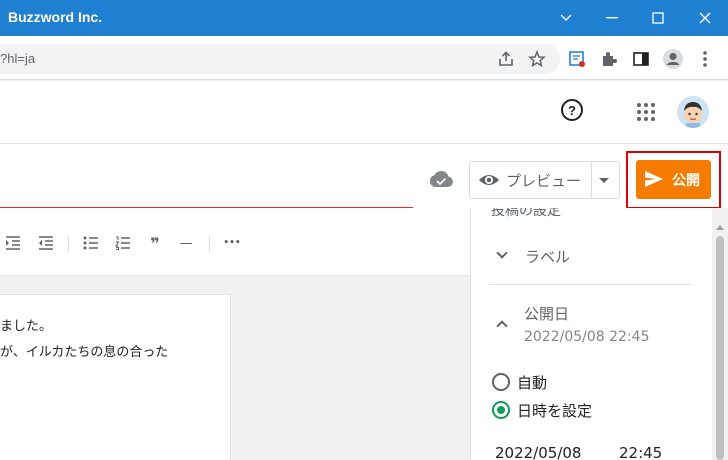 This screenshot has height=460, width=728. I want to click on publish-date-label: 公開日, so click(547, 314).